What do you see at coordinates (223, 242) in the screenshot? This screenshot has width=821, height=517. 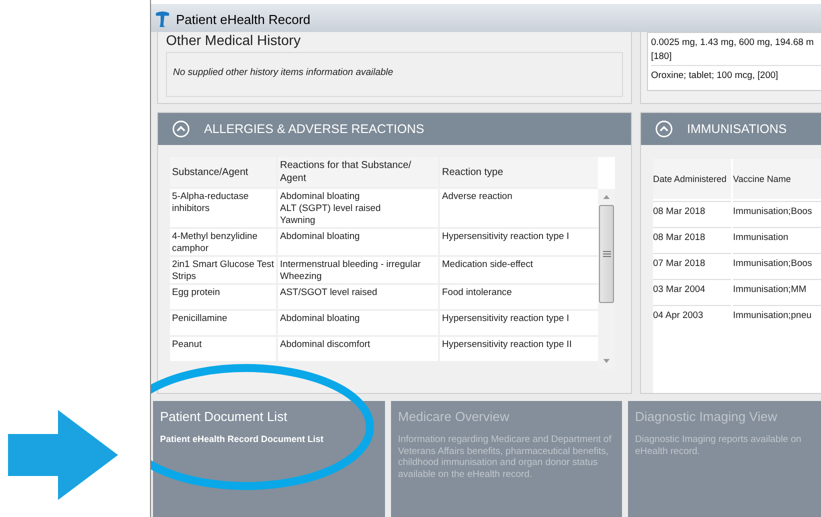 I see `table-cell: 4-Methyl benzylidine camphor` at bounding box center [223, 242].